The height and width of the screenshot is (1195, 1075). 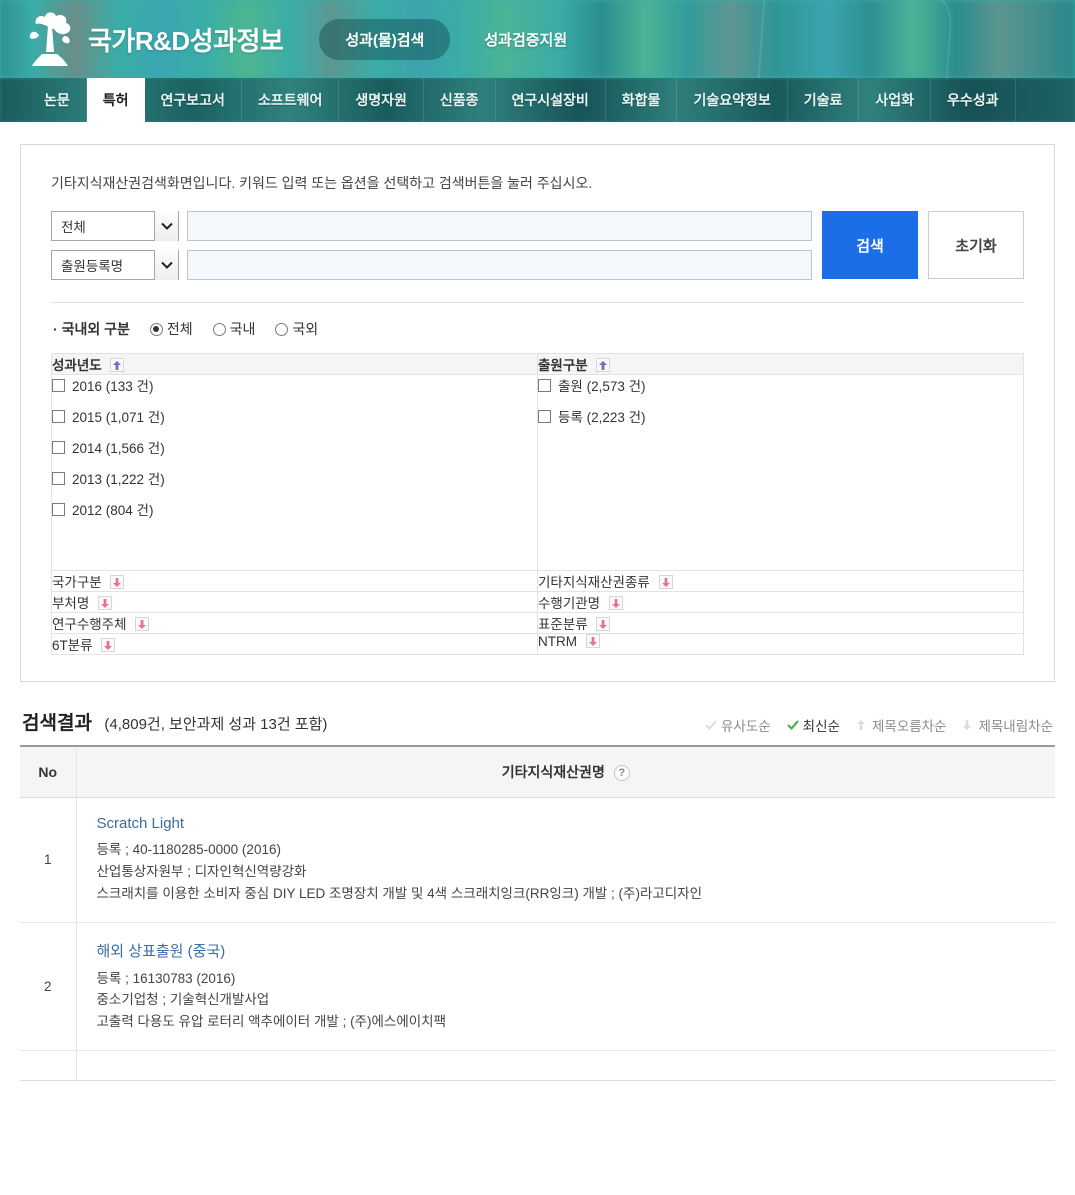 I want to click on search-scope-select-2-value: 출원등록명, so click(x=92, y=266).